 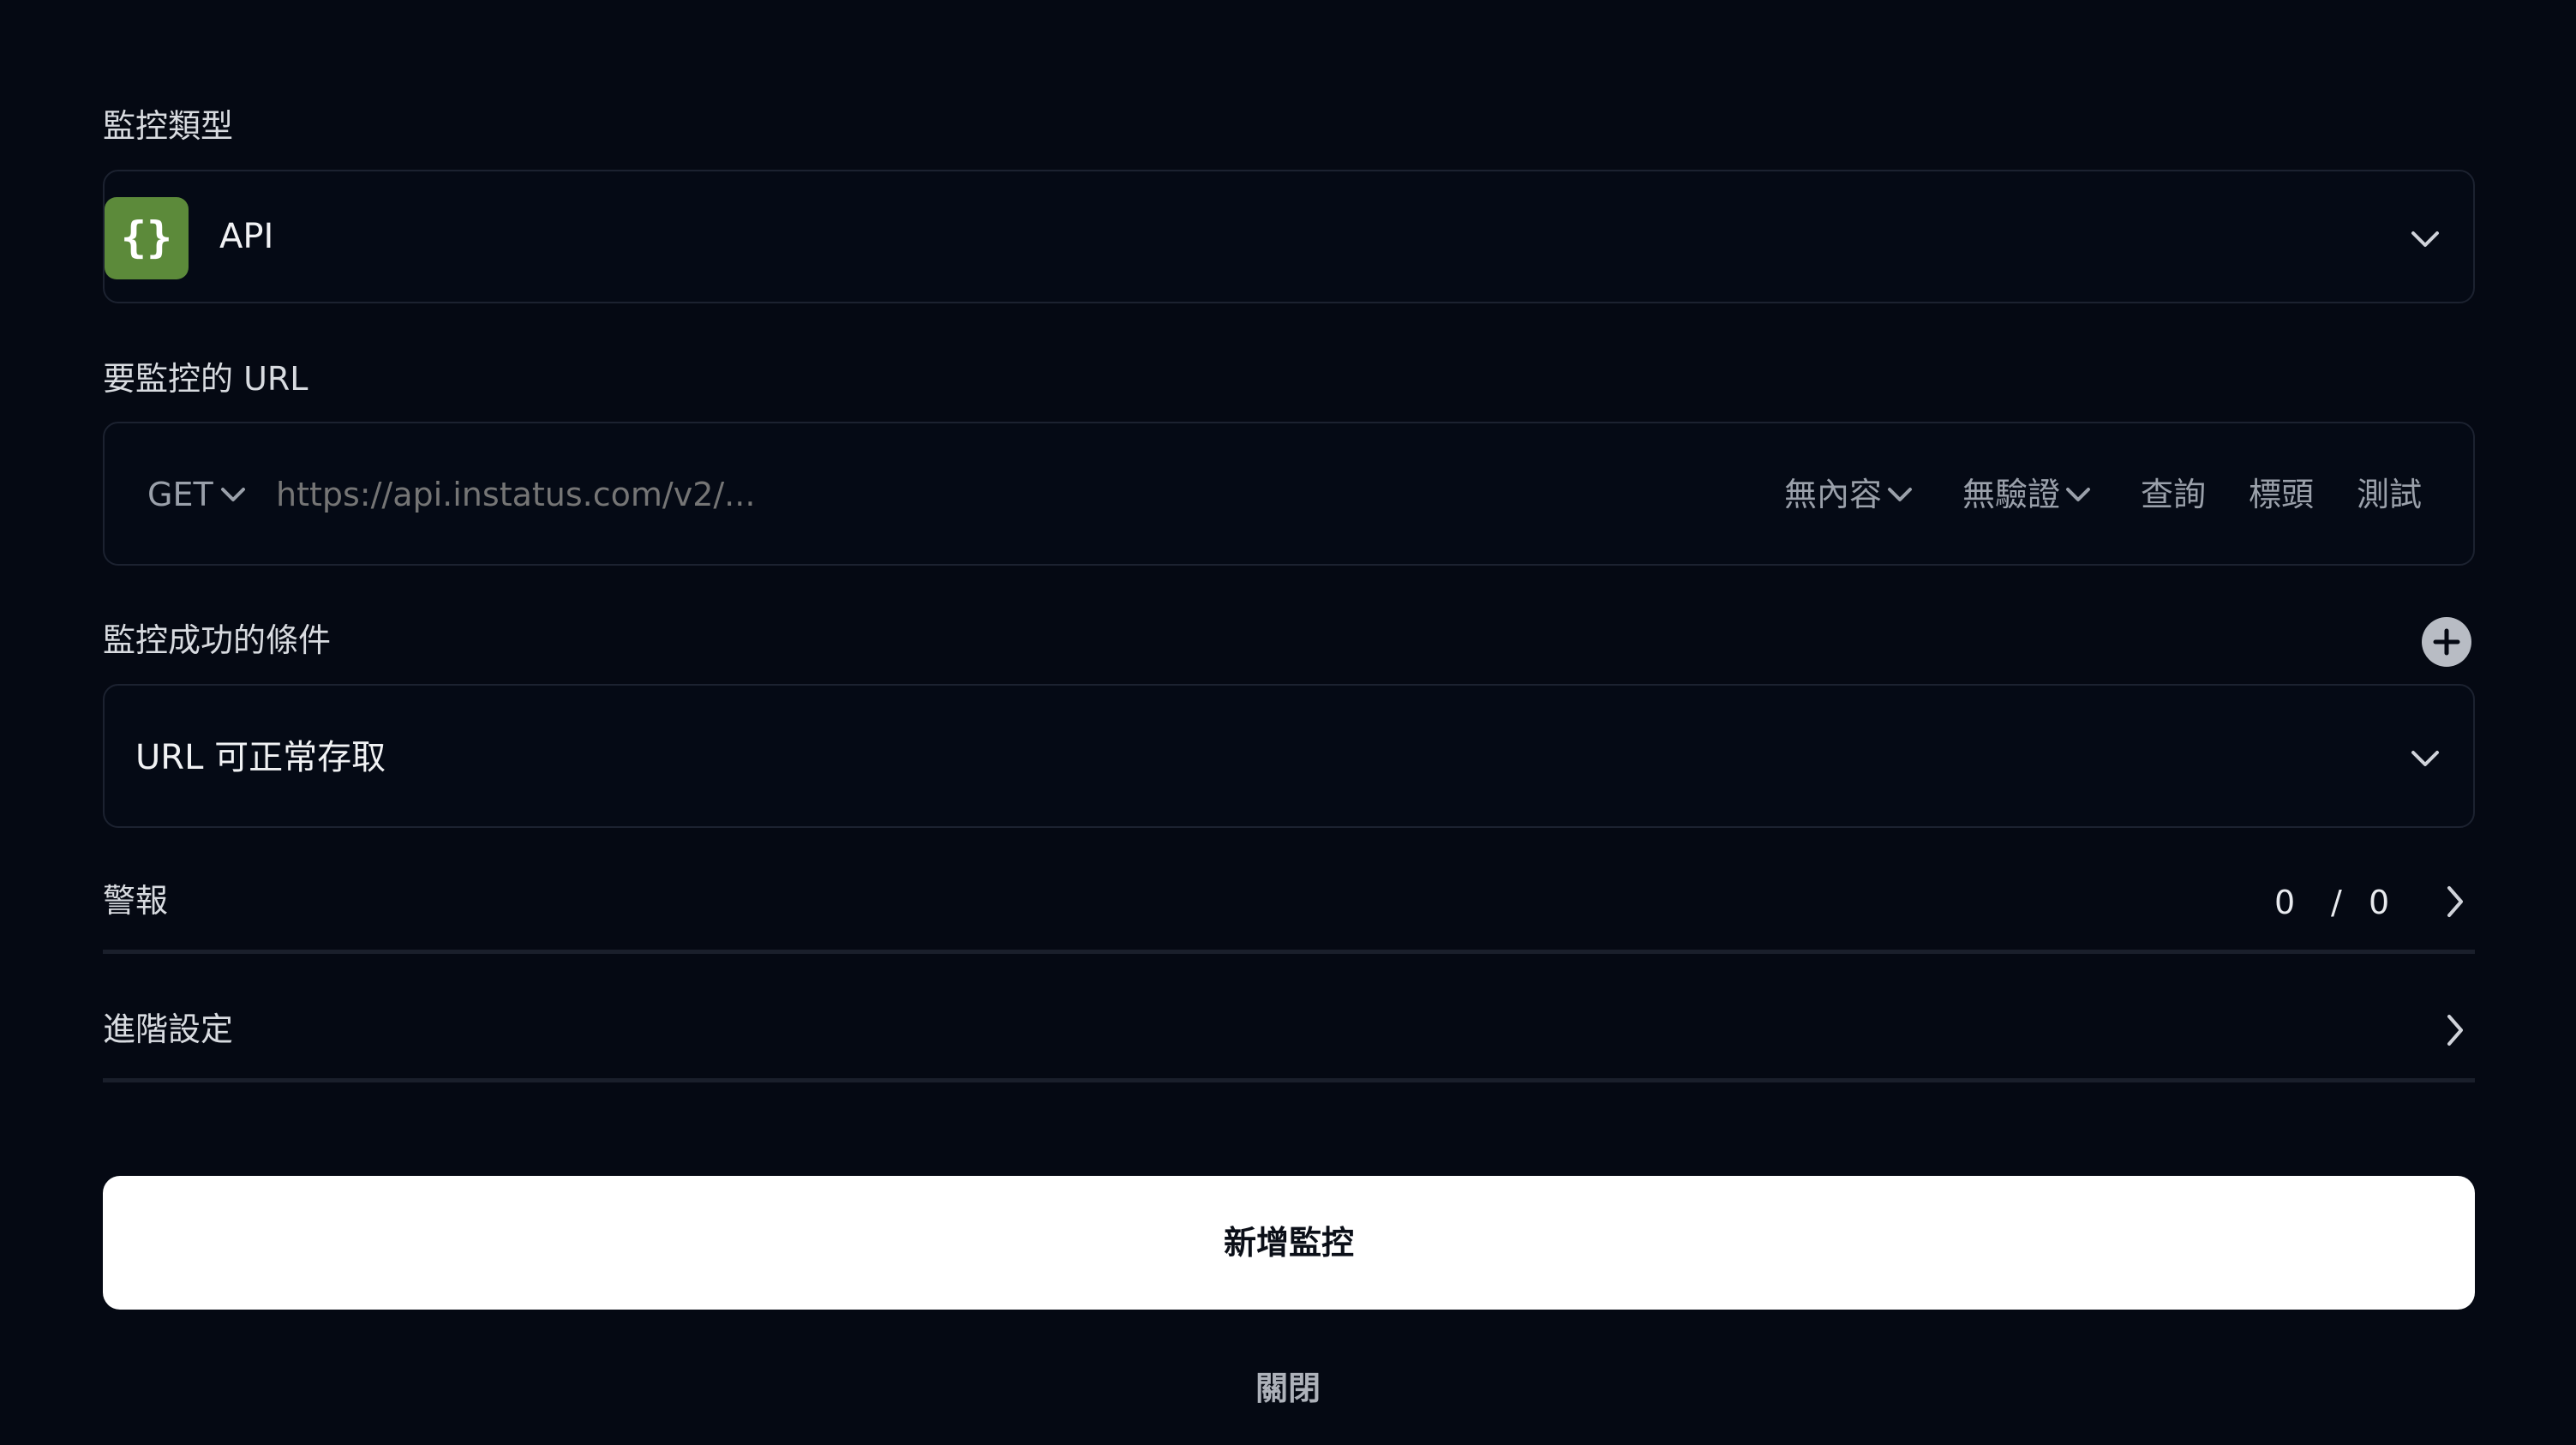 I want to click on braces-icon: {}, so click(x=147, y=238).